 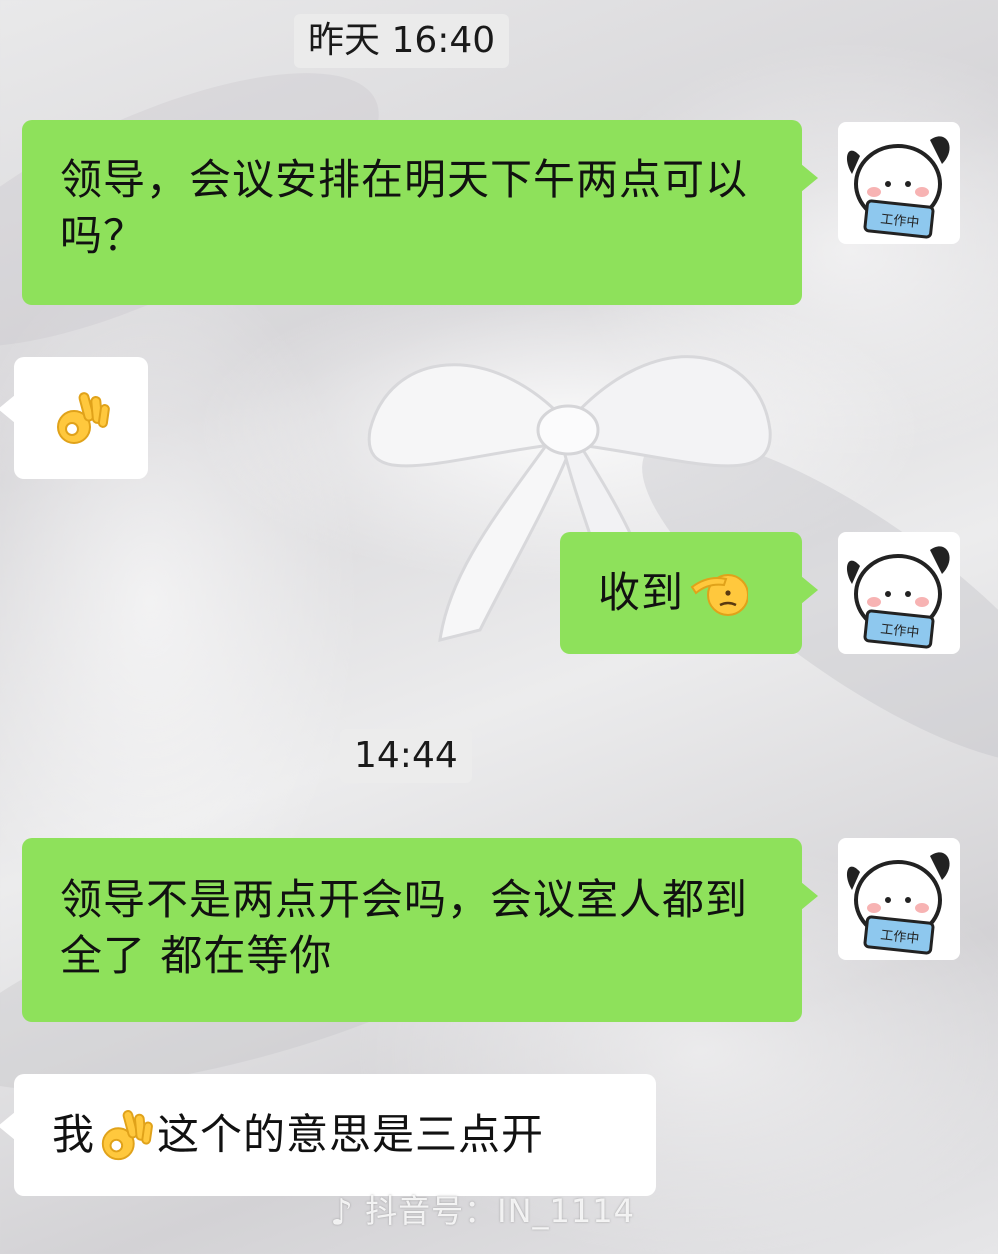 I want to click on watermark-text: 抖音号：IN_1114, so click(x=500, y=1211).